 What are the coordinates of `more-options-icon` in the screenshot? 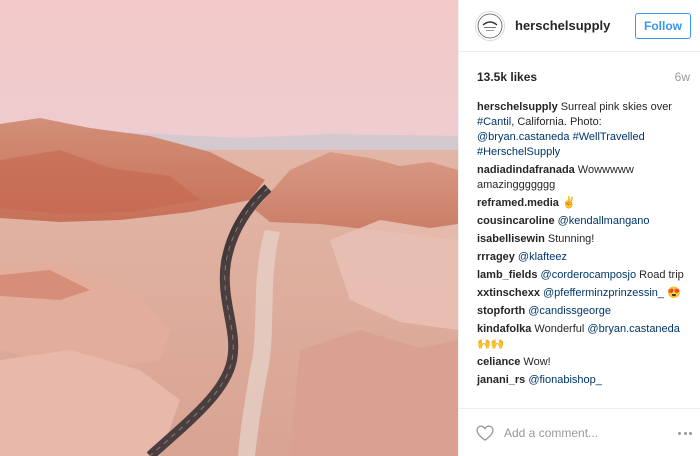 It's located at (685, 433).